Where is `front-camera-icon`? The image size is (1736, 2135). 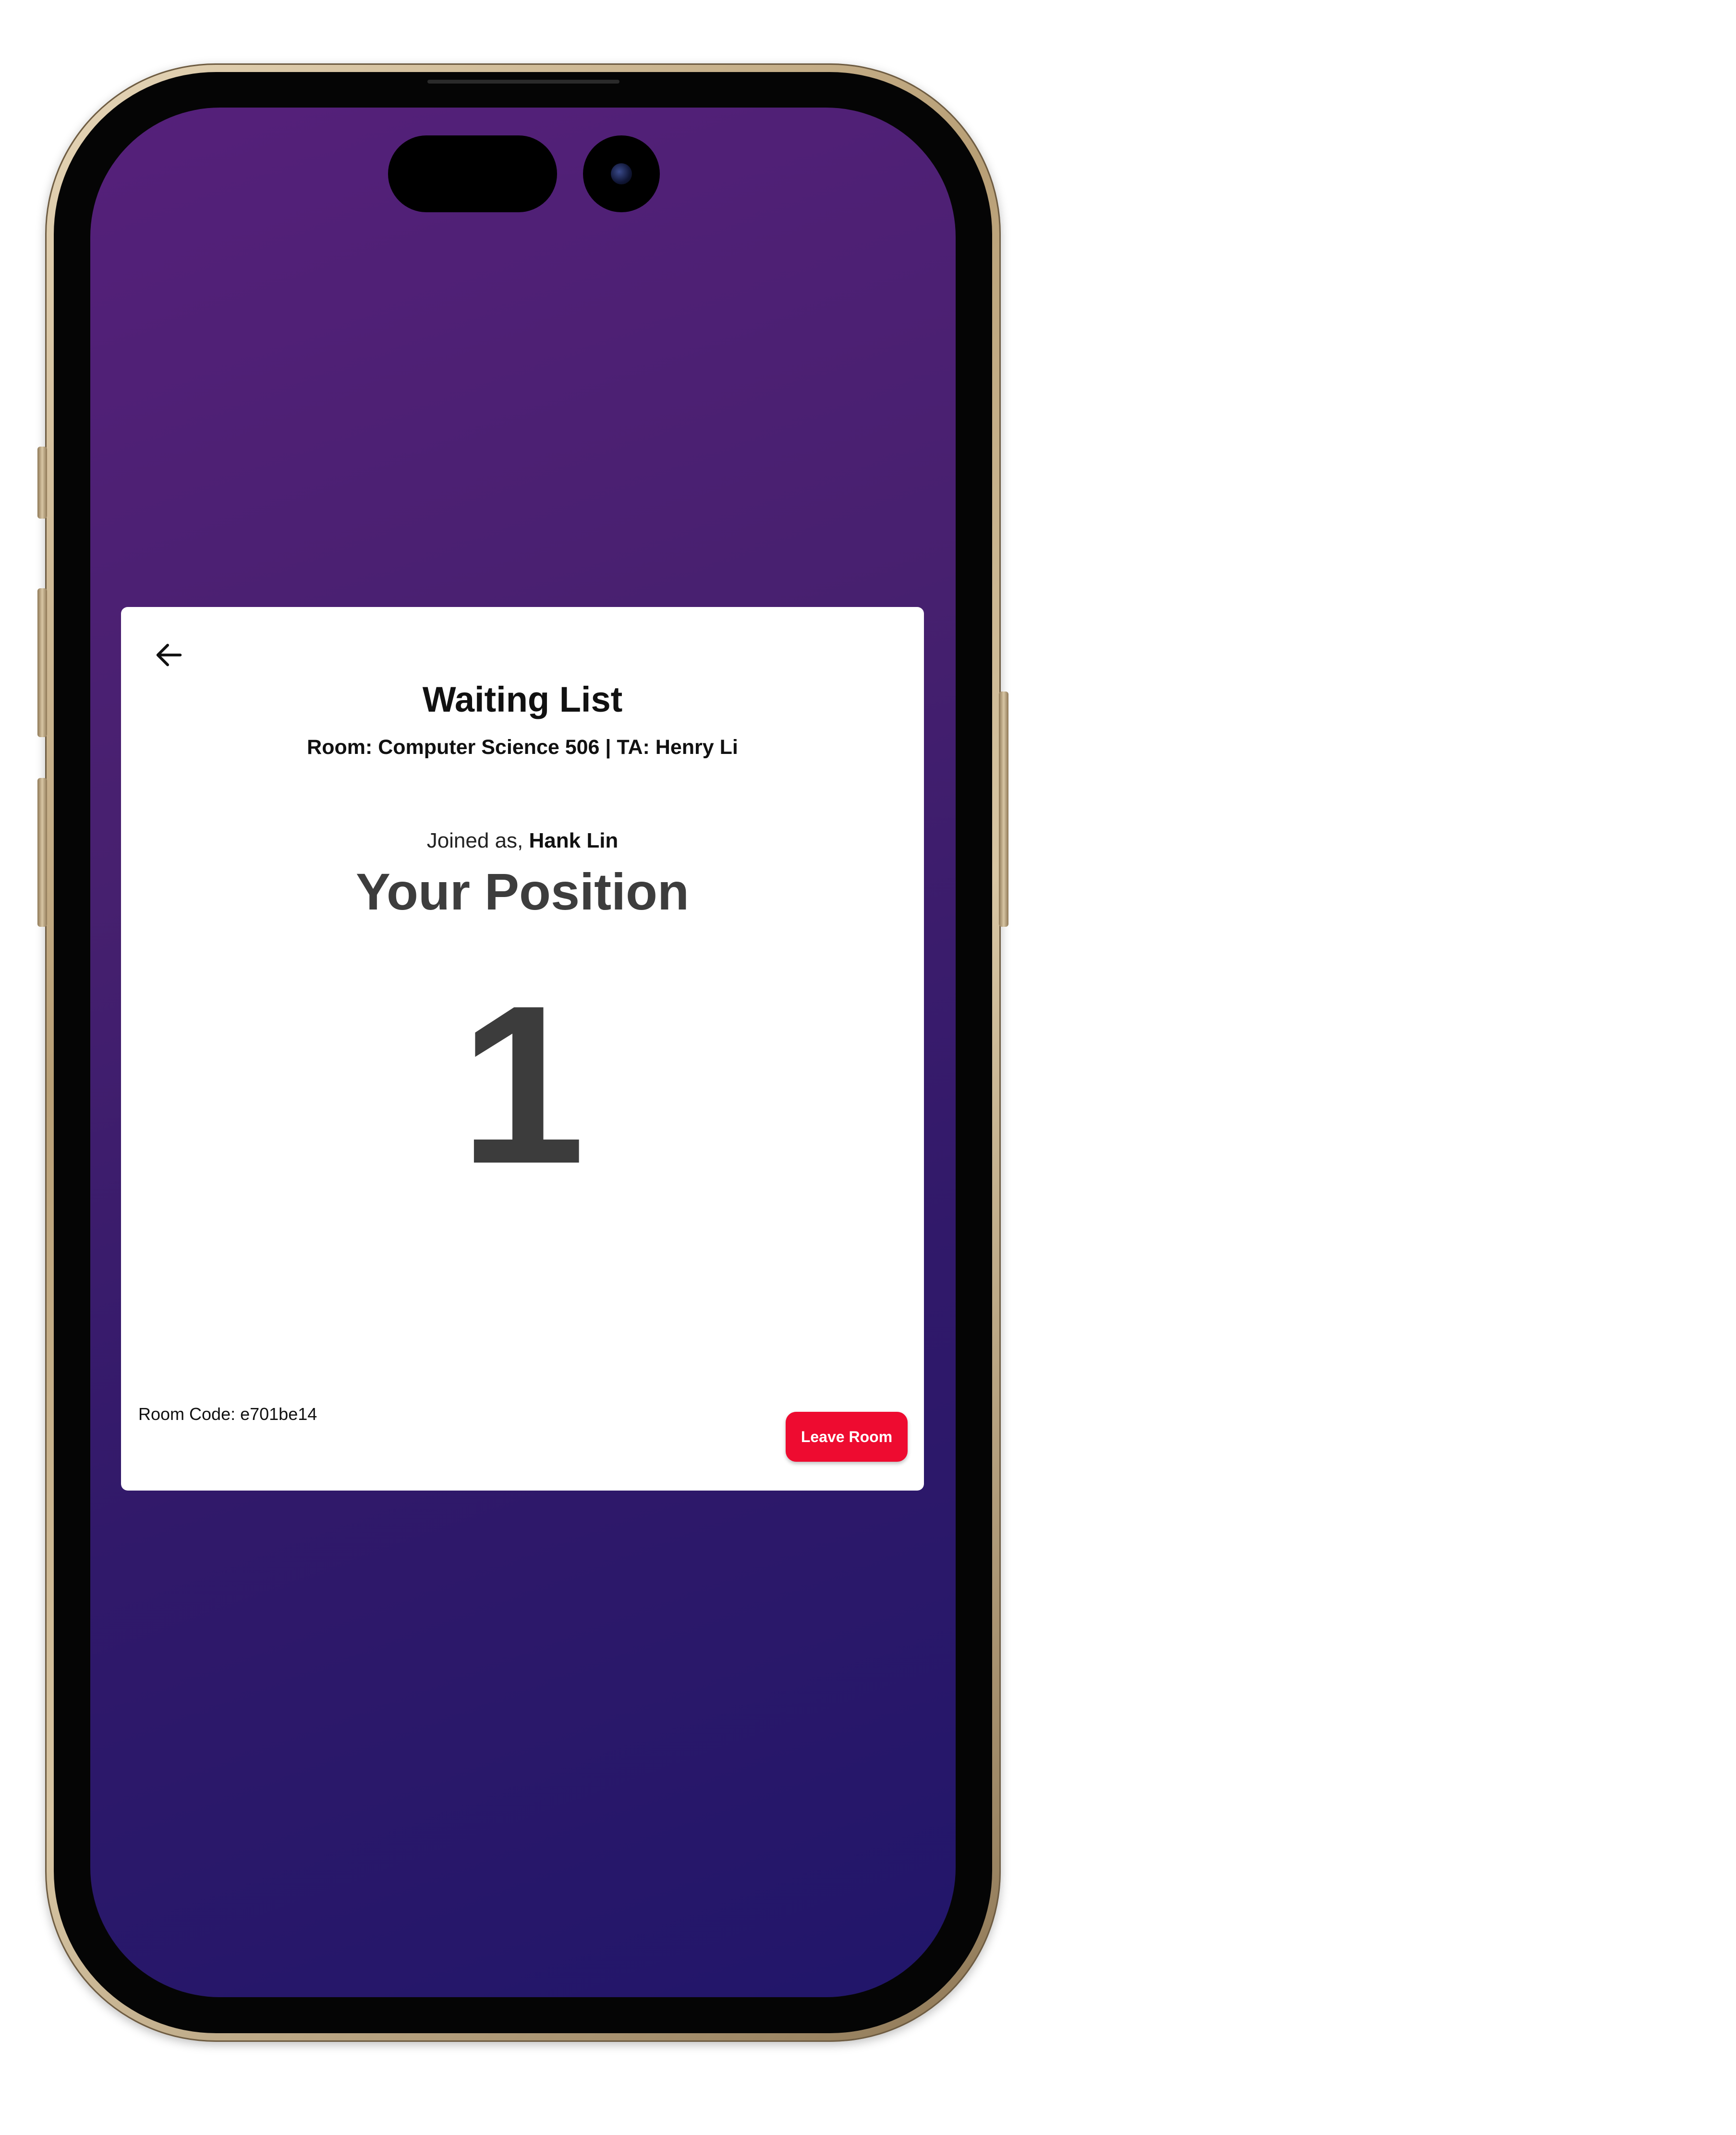 front-camera-icon is located at coordinates (621, 174).